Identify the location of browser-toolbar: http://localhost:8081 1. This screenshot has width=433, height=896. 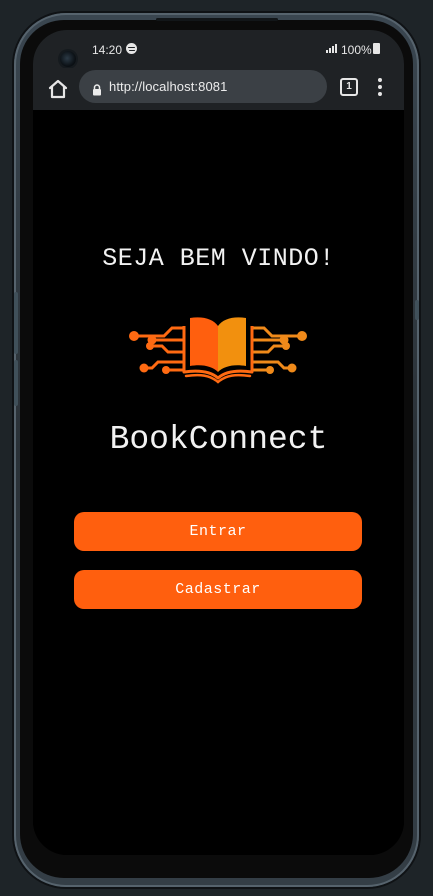
(218, 89).